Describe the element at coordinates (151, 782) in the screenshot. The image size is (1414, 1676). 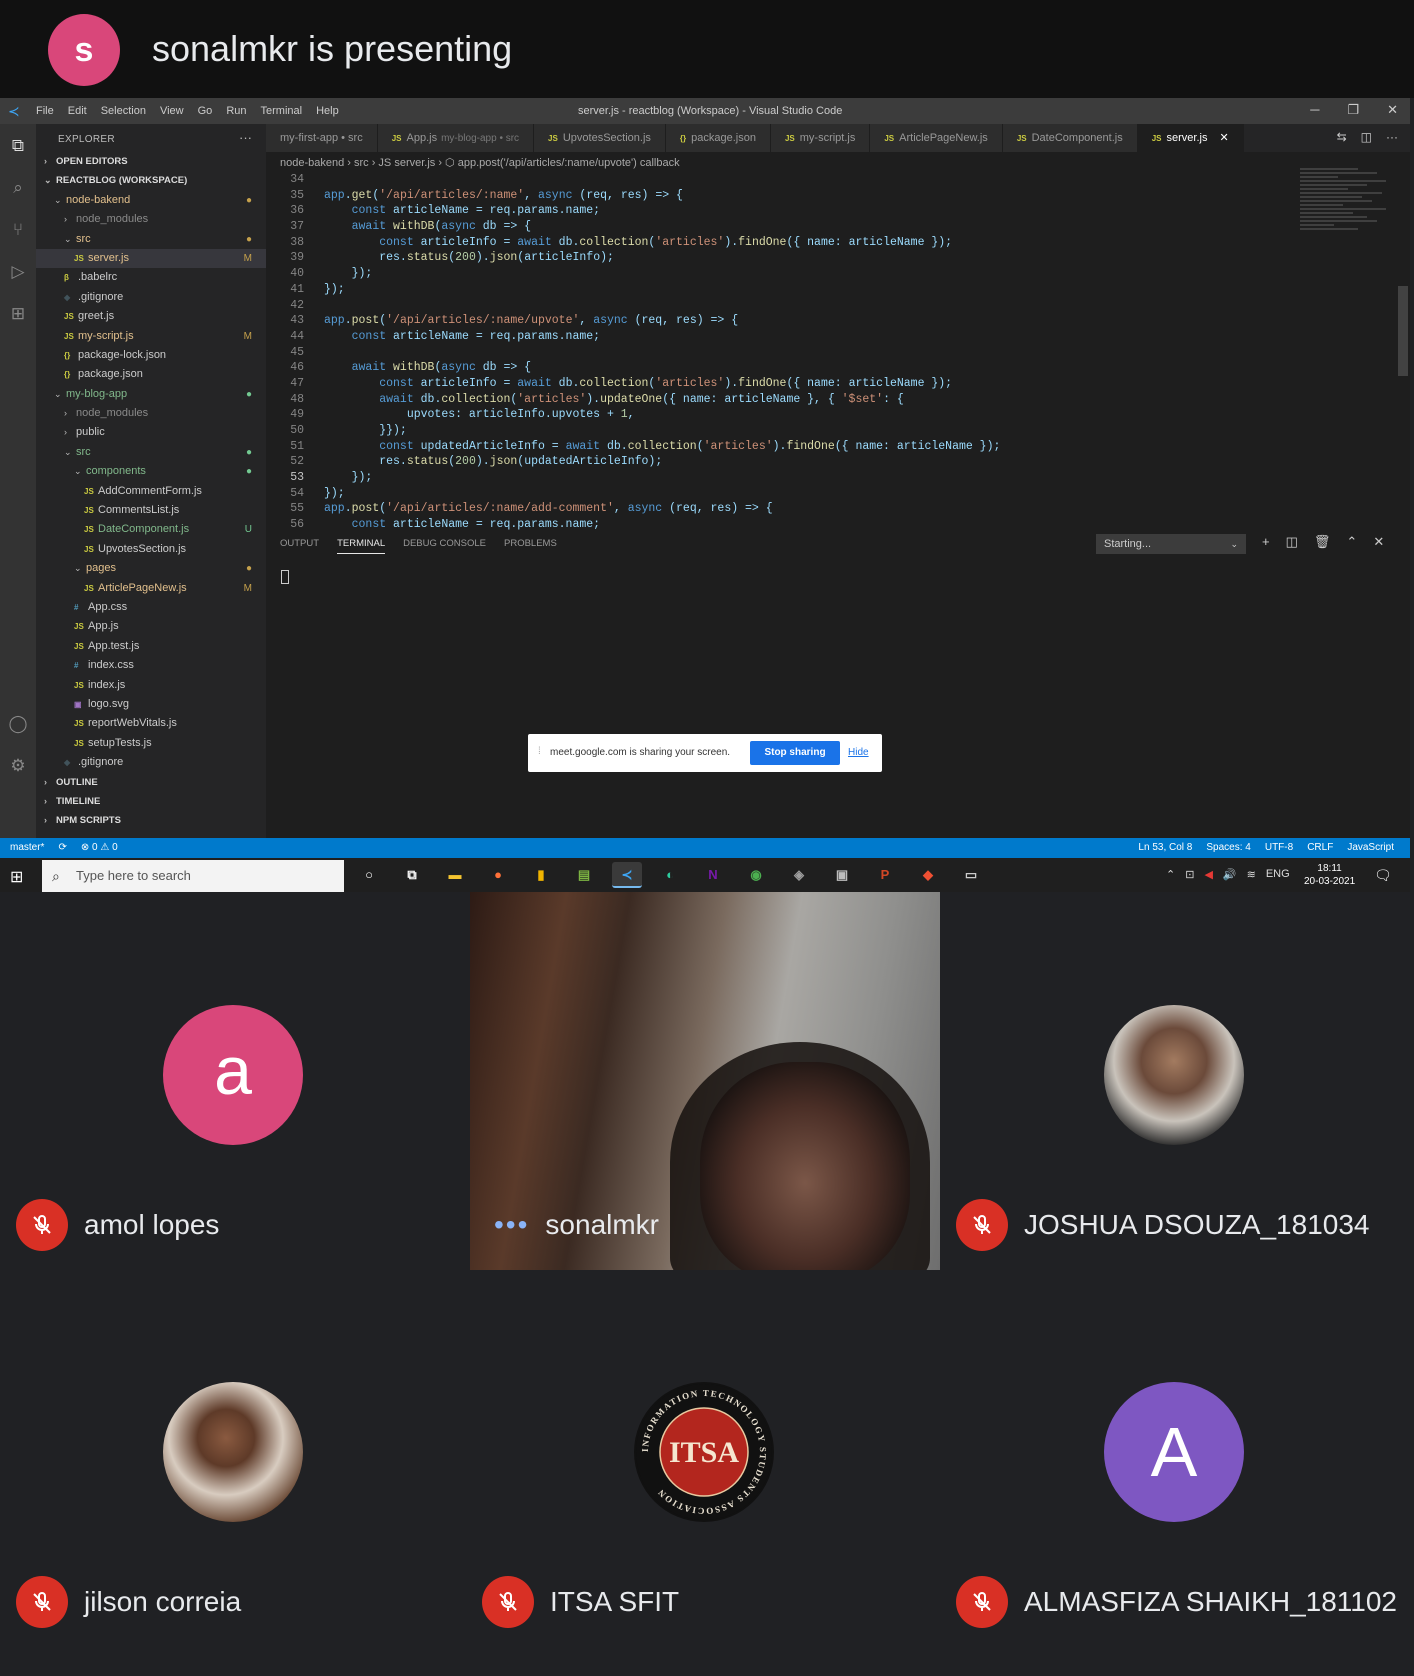
I see `section-header: › OUTLINE` at that location.